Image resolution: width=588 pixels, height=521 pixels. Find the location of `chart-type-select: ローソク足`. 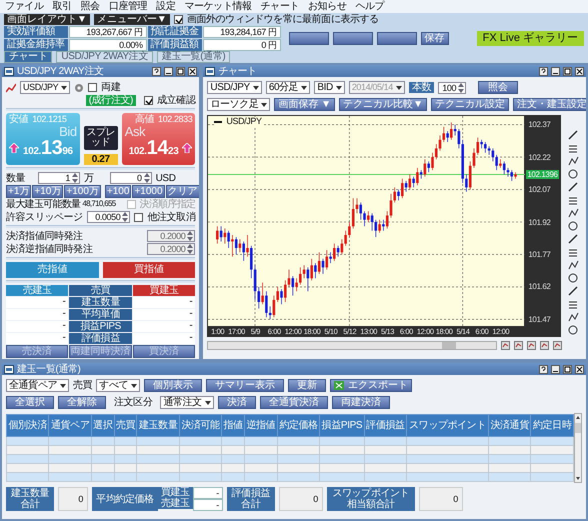

chart-type-select: ローソク足 is located at coordinates (238, 104).